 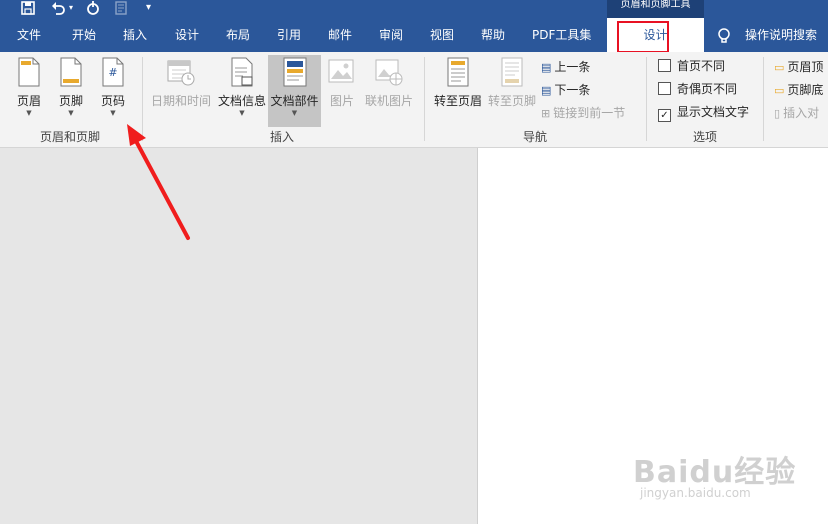 What do you see at coordinates (695, 493) in the screenshot?
I see `watermark-url: jingyan.baidu.com` at bounding box center [695, 493].